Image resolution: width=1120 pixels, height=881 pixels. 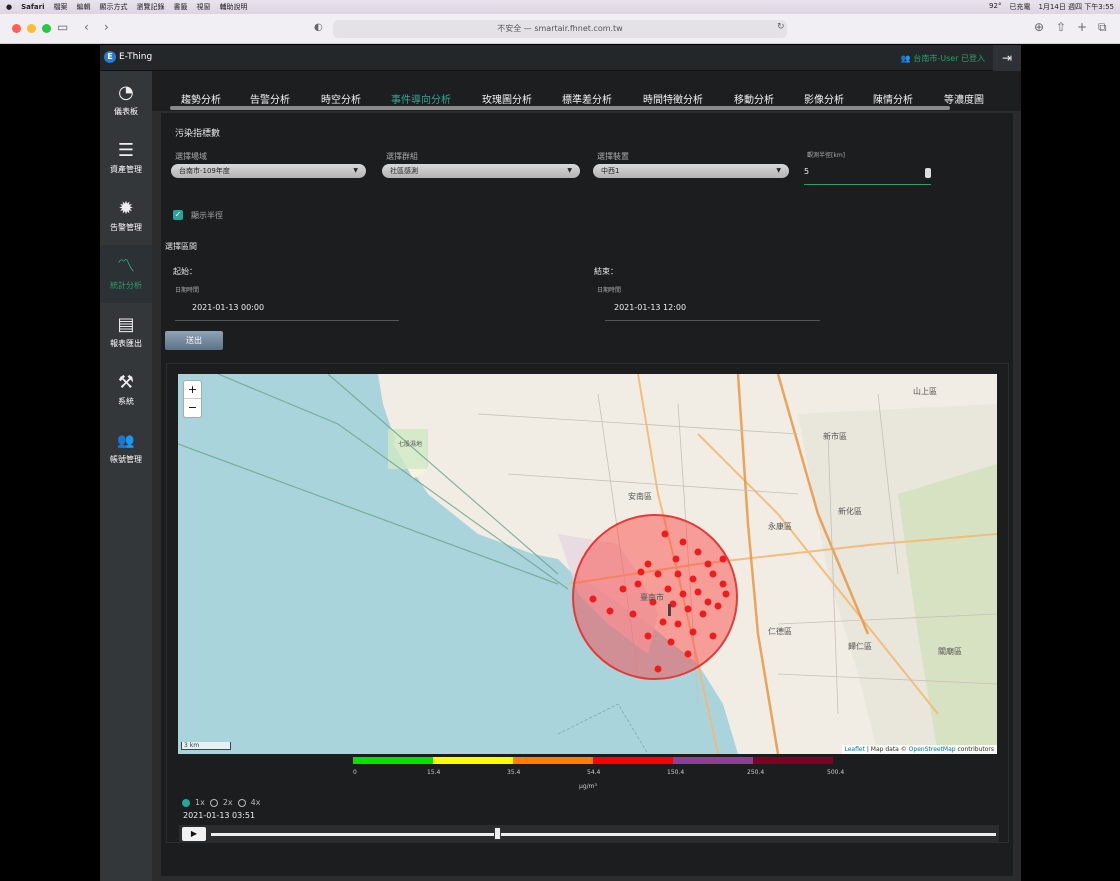 I want to click on legend-tick: 35.4, so click(x=514, y=772).